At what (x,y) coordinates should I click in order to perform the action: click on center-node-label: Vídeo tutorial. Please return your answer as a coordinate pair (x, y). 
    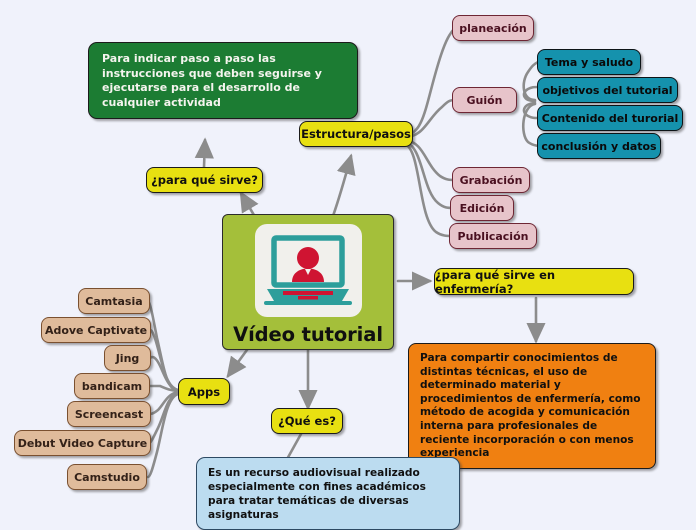
    Looking at the image, I should click on (308, 334).